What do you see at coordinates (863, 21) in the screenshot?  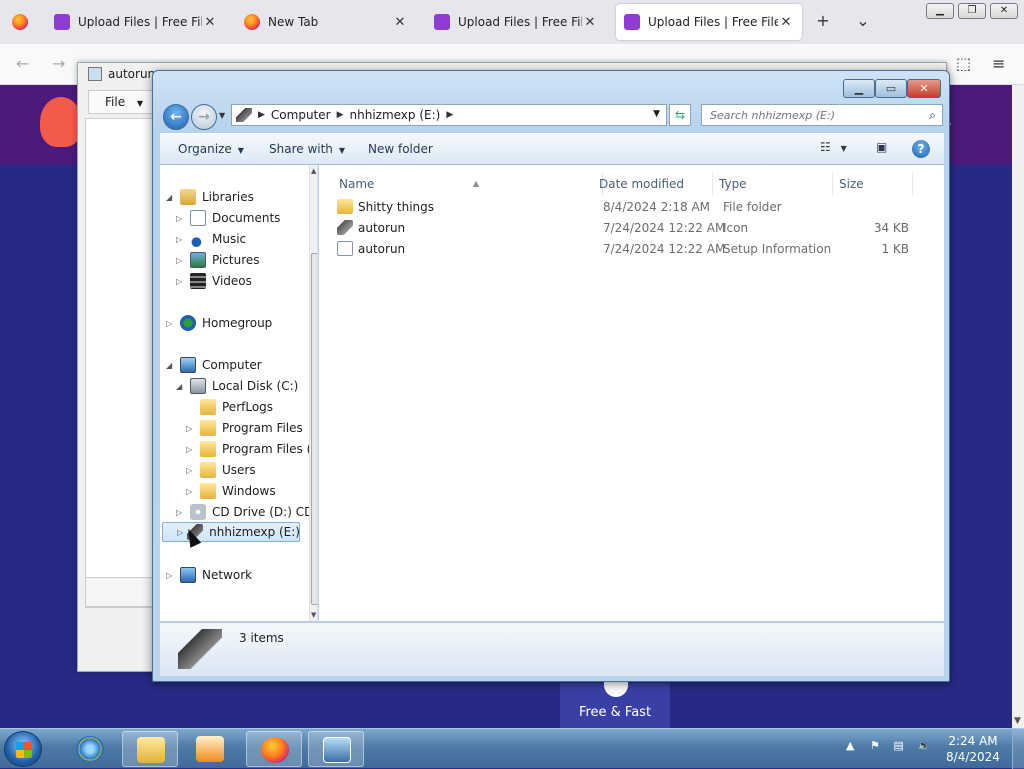 I see `list-tabs-button: ⌄` at bounding box center [863, 21].